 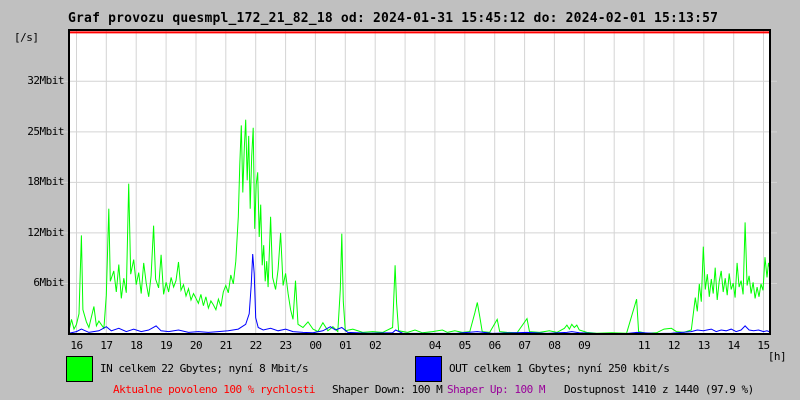 I want to click on x-axis-tick-label: 00, so click(x=315, y=345).